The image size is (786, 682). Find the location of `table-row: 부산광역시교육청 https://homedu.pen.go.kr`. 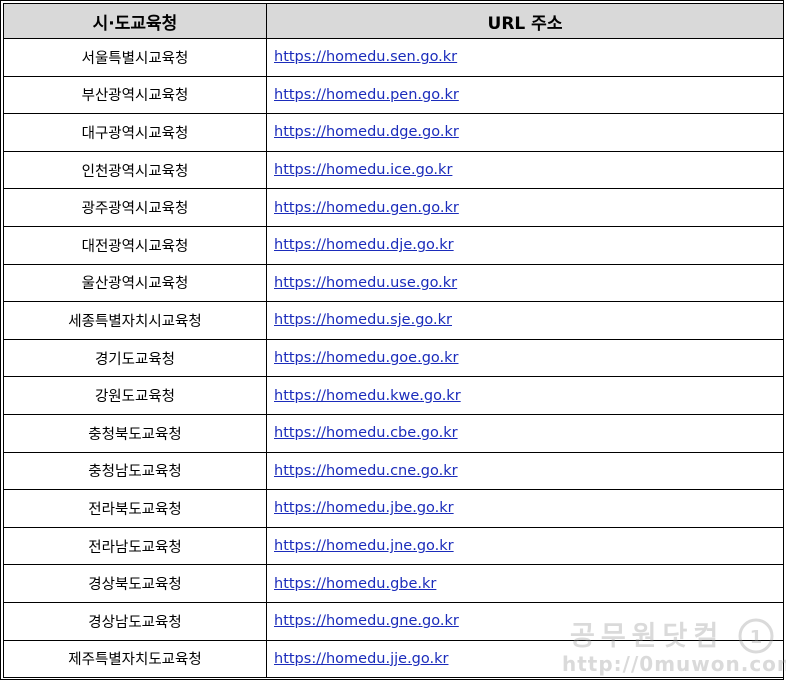

table-row: 부산광역시교육청 https://homedu.pen.go.kr is located at coordinates (393, 95).